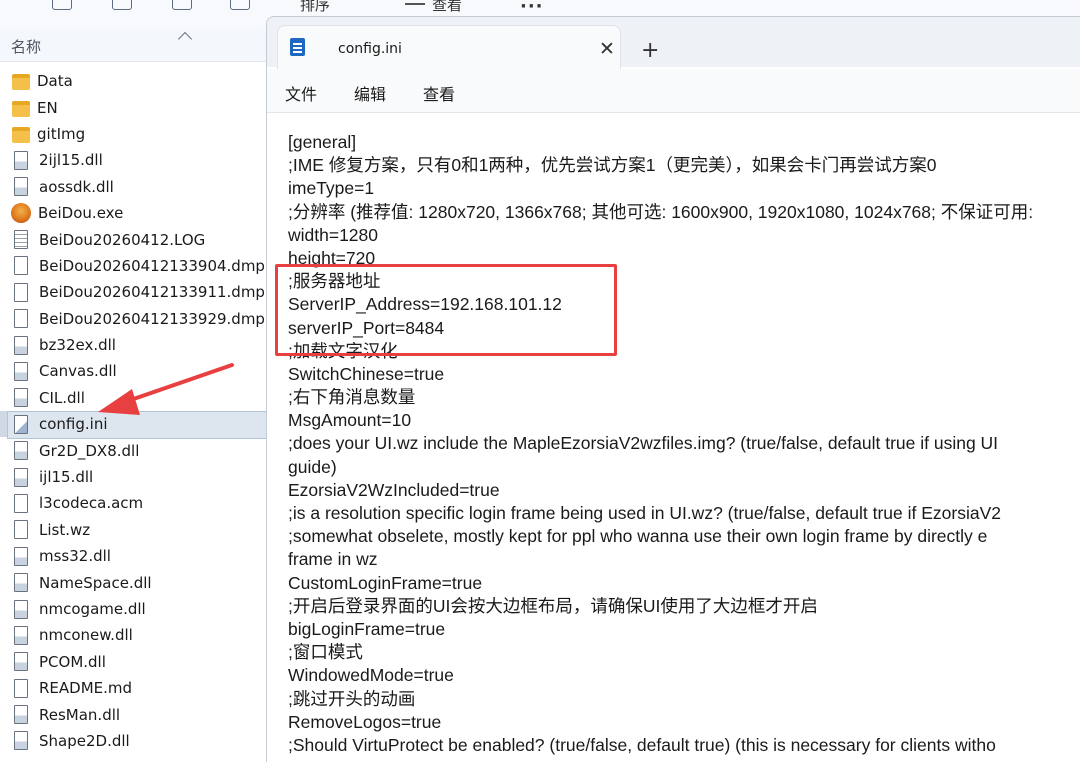 The image size is (1080, 762). Describe the element at coordinates (385, 582) in the screenshot. I see `editor-line: CustomLoginFrame=true` at that location.